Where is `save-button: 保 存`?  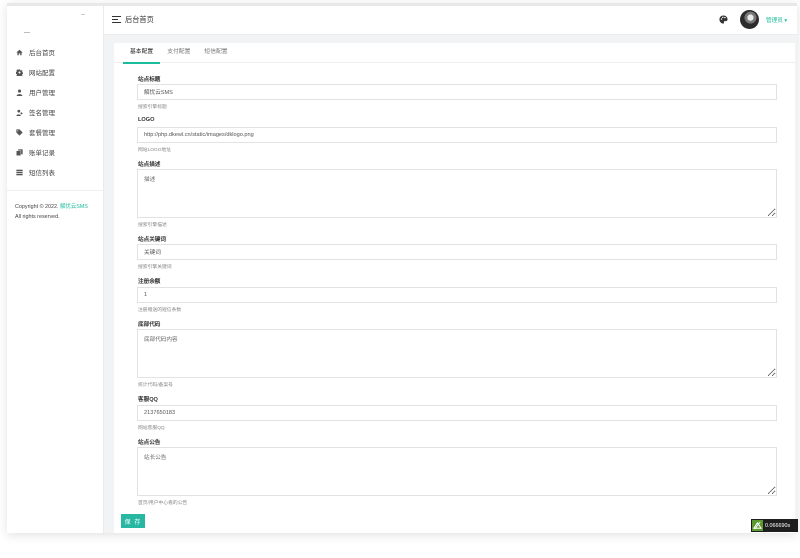 save-button: 保 存 is located at coordinates (133, 521).